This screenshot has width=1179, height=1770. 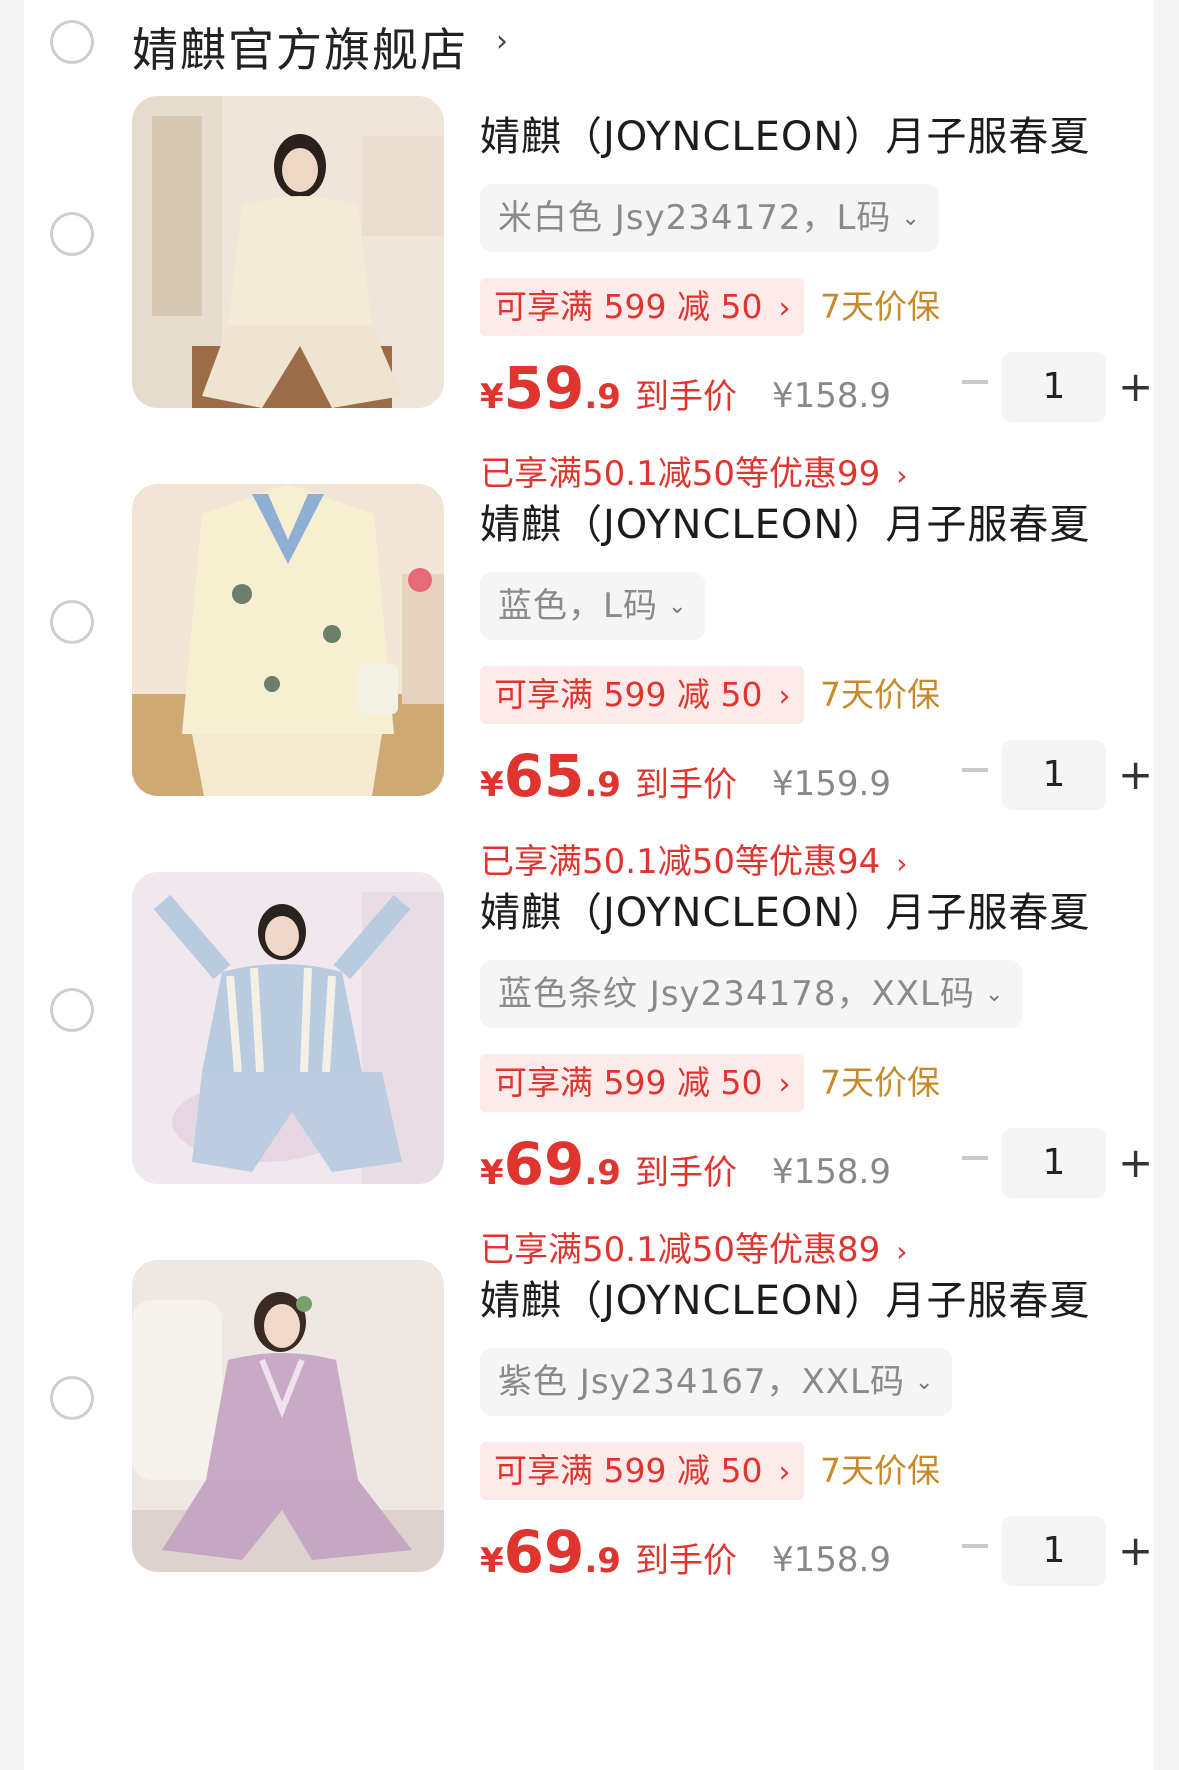 I want to click on store-name: 婧麒官方旗舰店, so click(x=300, y=47).